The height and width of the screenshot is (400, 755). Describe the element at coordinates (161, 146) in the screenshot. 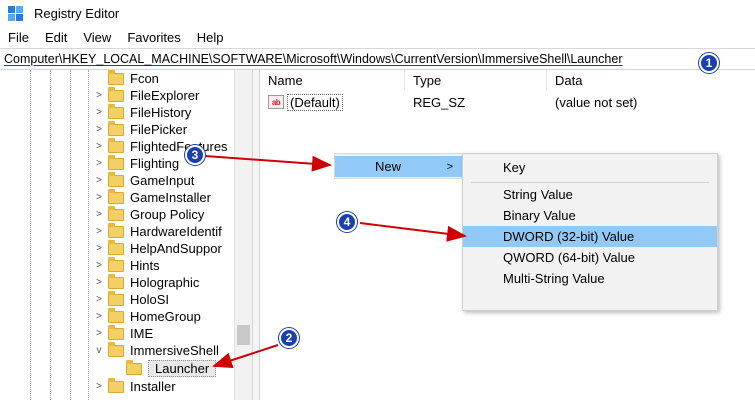

I see `tree-item-flightedfeatures: > FlightedFeatures` at that location.